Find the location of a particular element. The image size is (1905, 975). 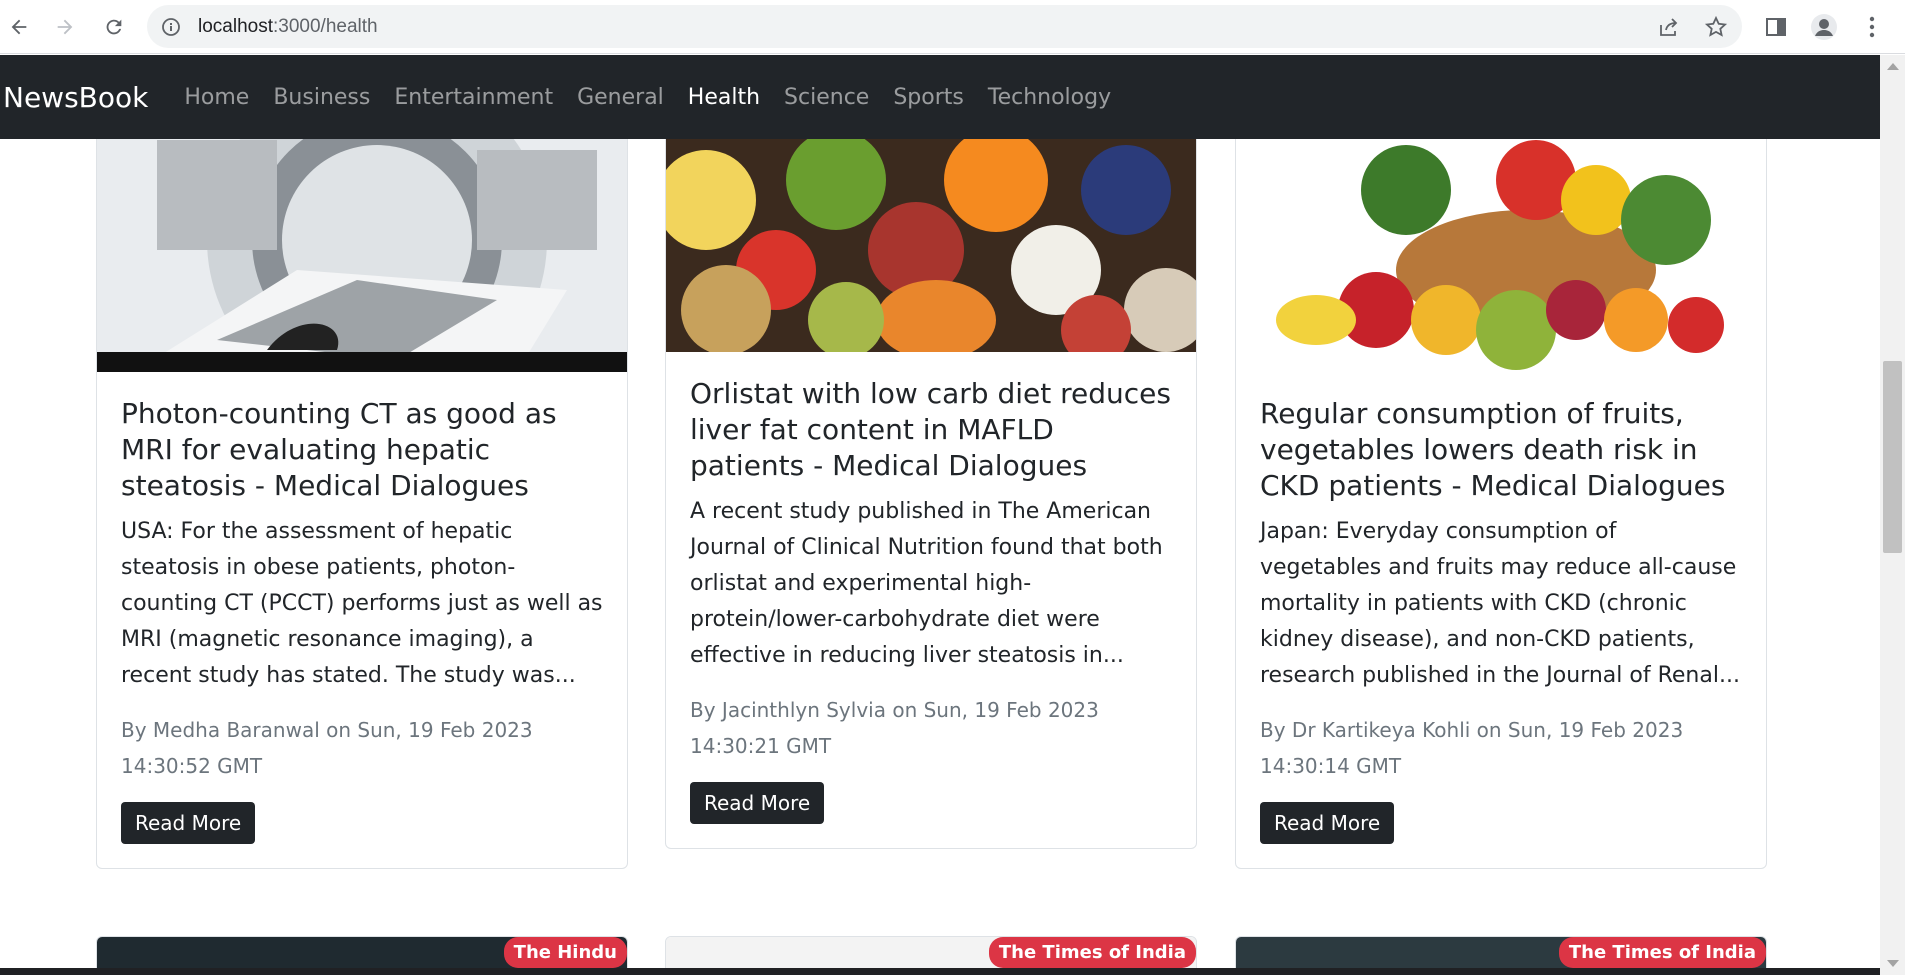

scroll-down-arrow-icon is located at coordinates (1893, 963).